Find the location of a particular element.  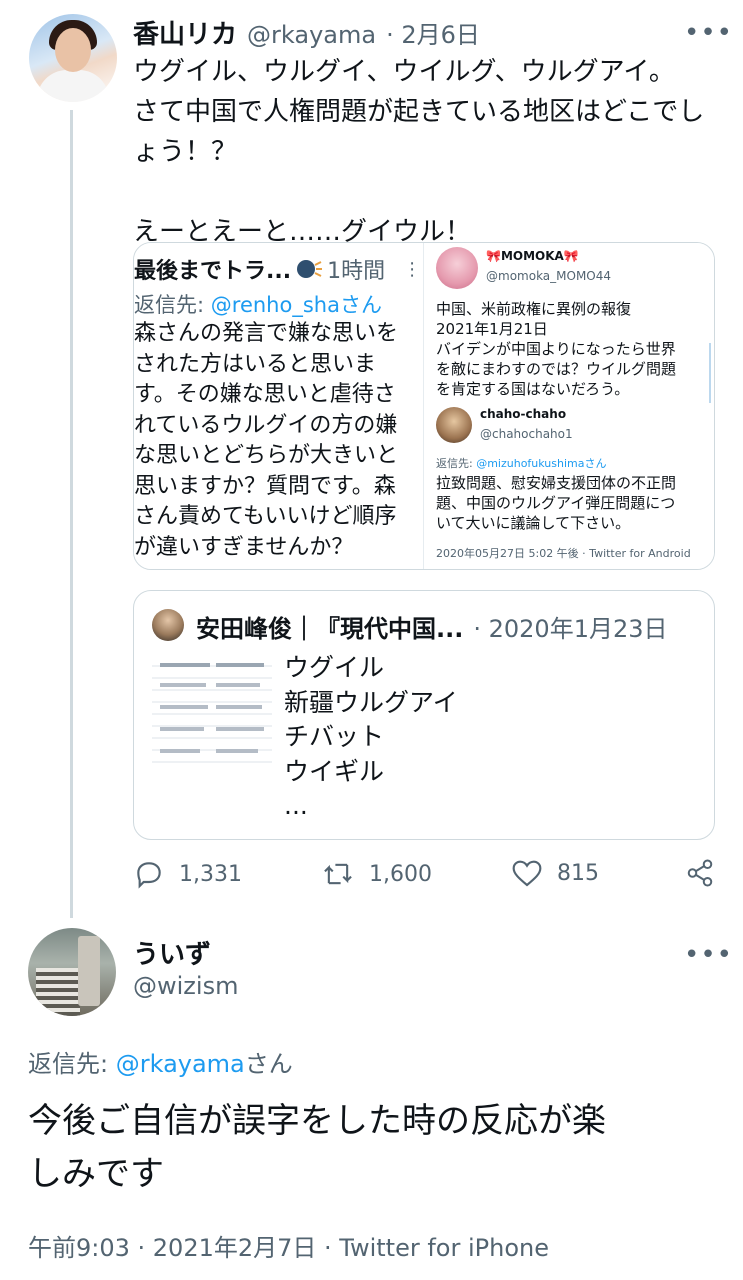

vertical-more-icon: ⋮ is located at coordinates (412, 269).